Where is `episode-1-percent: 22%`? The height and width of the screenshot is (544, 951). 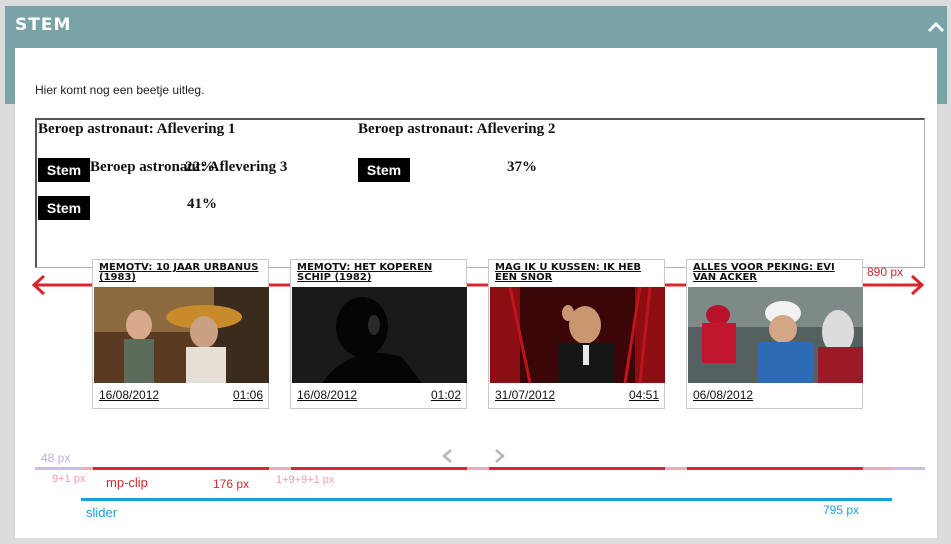 episode-1-percent: 22% is located at coordinates (200, 167).